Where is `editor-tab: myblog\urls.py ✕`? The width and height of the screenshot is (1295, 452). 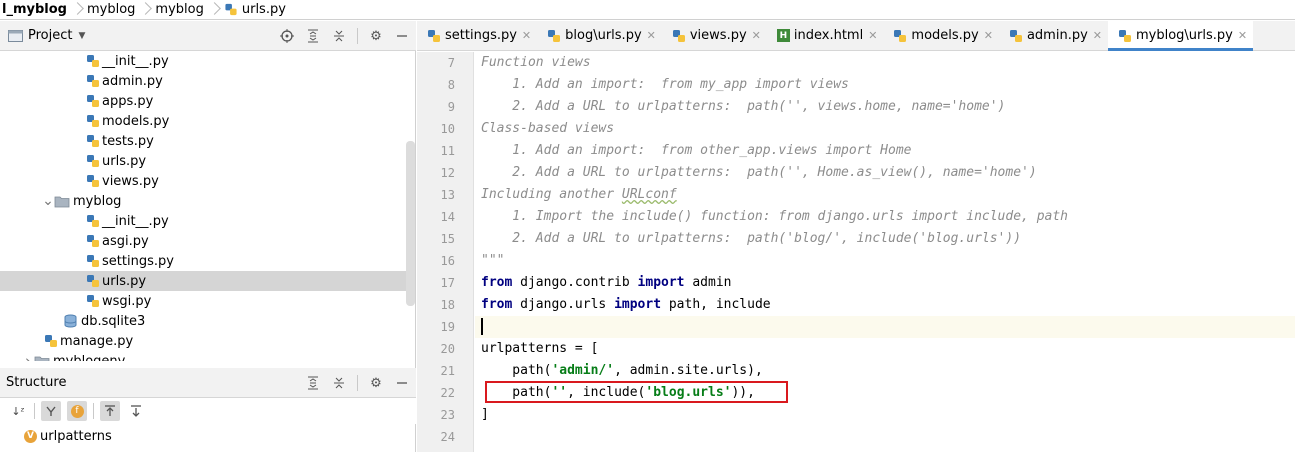 editor-tab: myblog\urls.py ✕ is located at coordinates (1181, 36).